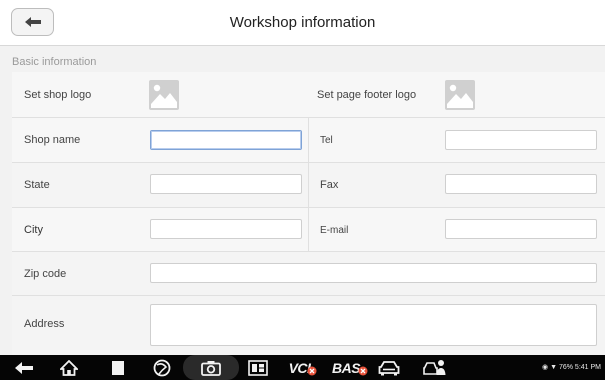  I want to click on nav-vci-button: VCI, so click(303, 367).